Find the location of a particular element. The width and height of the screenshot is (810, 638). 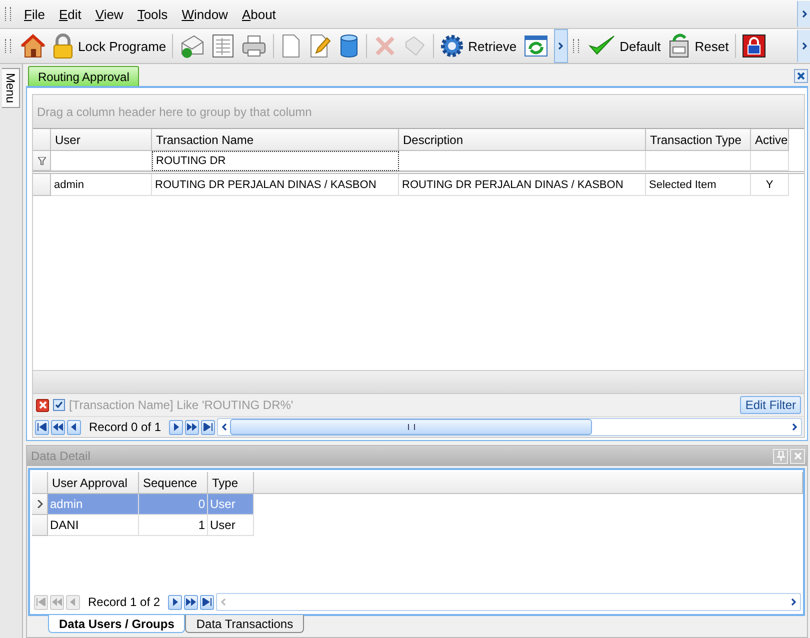

spreadsheet-icon is located at coordinates (223, 46).